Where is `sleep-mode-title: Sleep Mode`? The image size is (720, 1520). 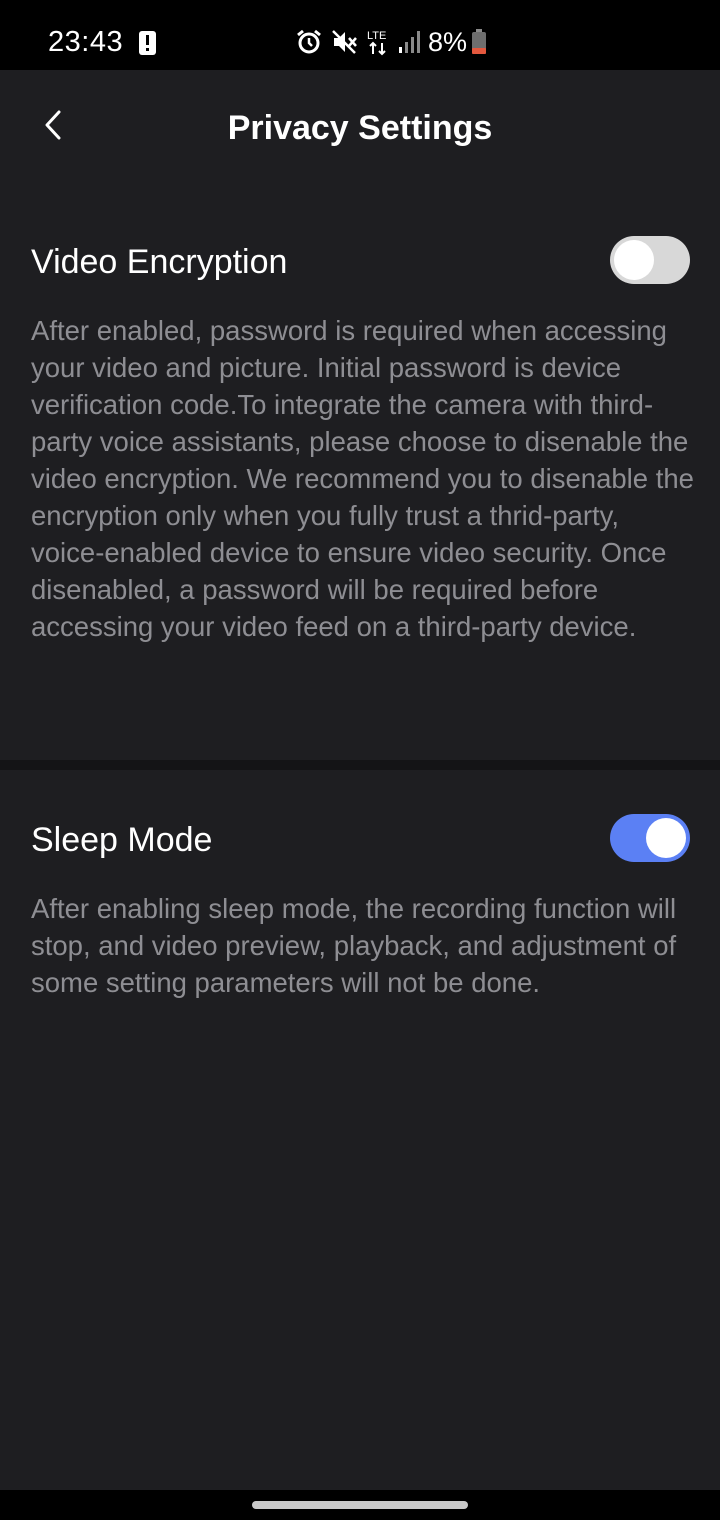
sleep-mode-title: Sleep Mode is located at coordinates (122, 840).